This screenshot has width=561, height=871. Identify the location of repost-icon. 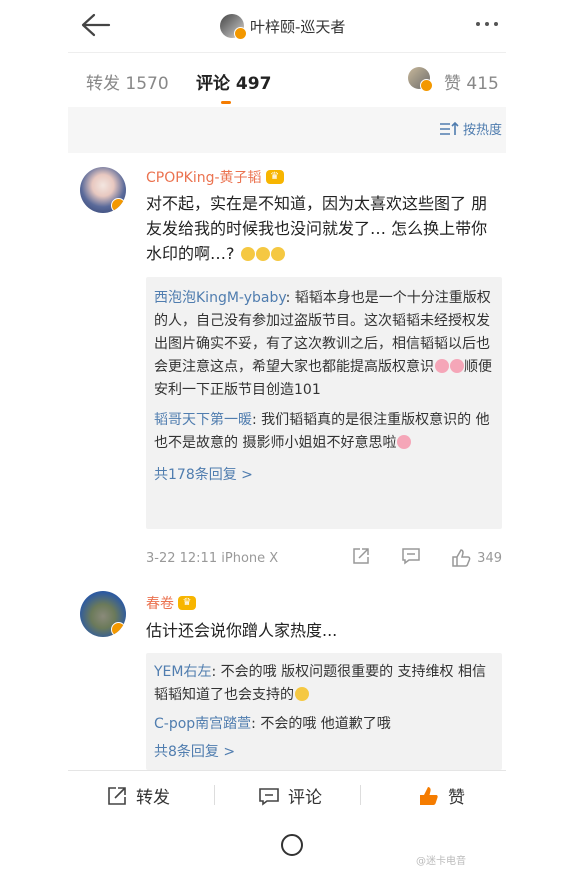
(117, 795).